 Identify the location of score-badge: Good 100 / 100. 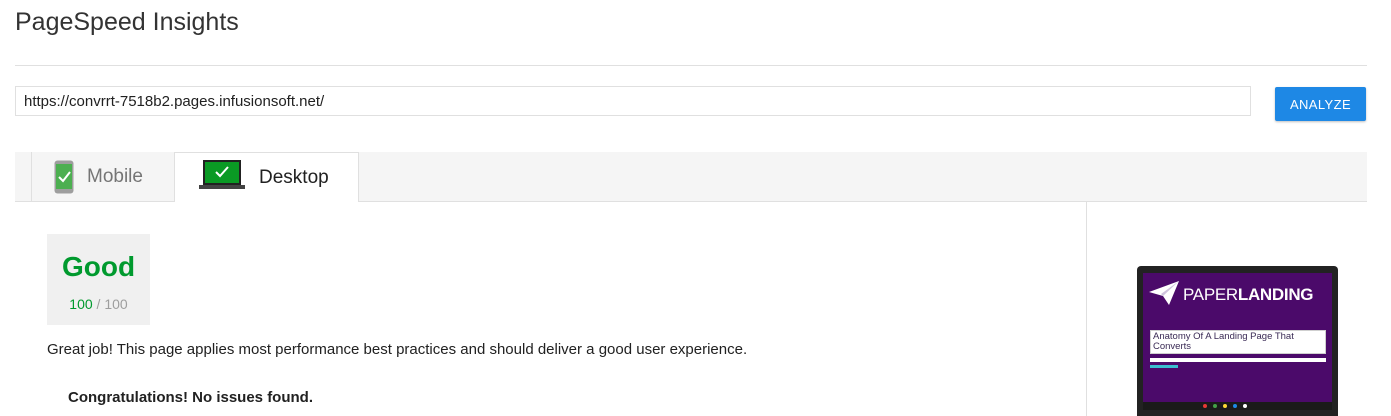
(98, 279).